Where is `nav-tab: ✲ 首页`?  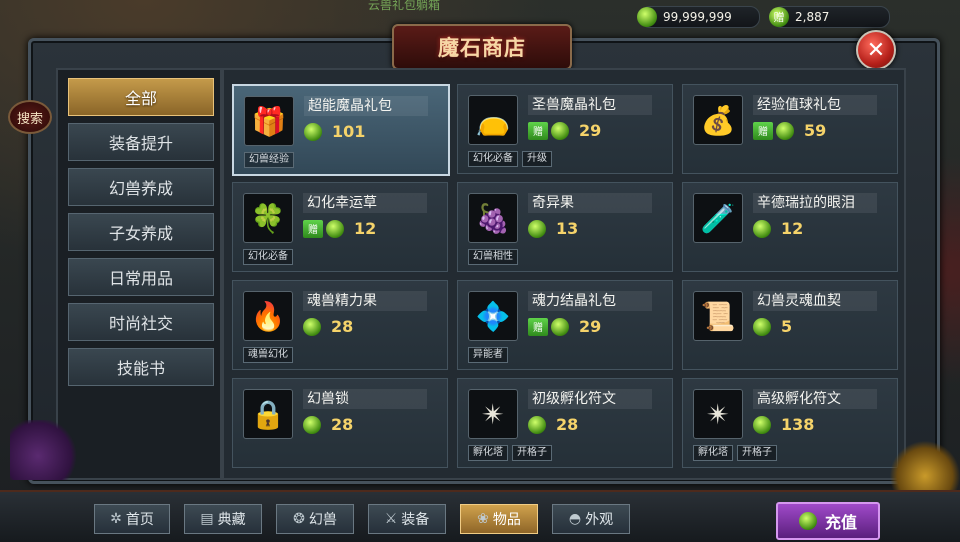 nav-tab: ✲ 首页 is located at coordinates (132, 519).